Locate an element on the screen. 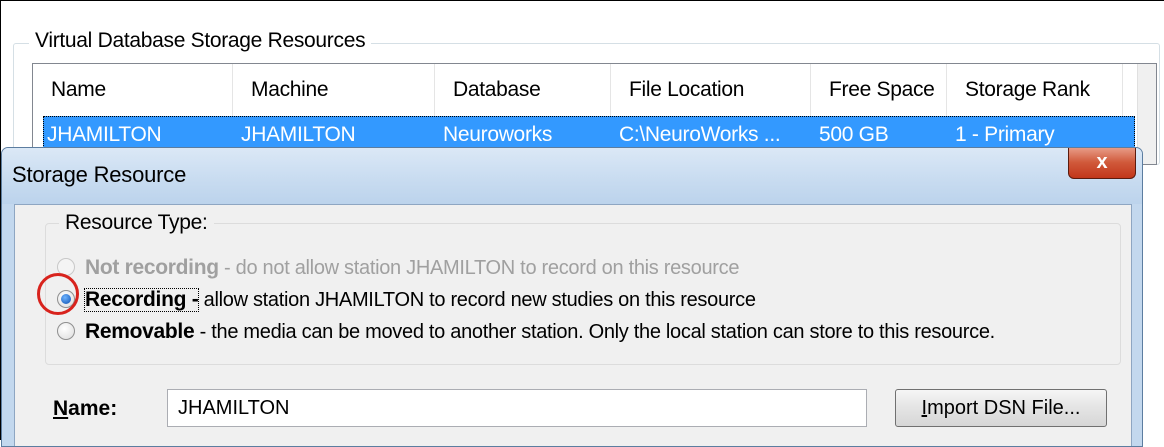 The image size is (1164, 447). annotation-highlight-circle is located at coordinates (58, 294).